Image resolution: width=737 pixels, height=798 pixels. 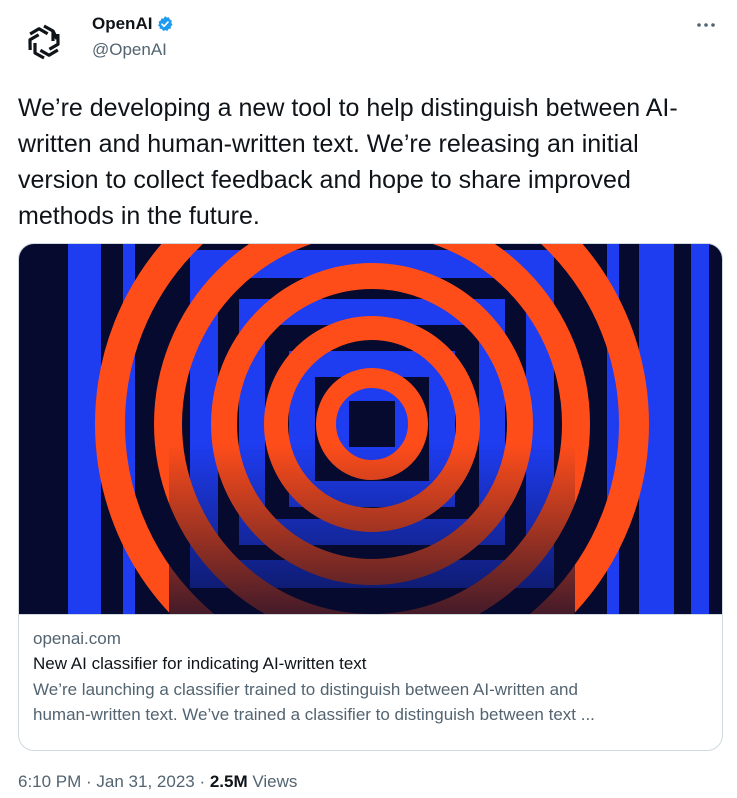 I want to click on openai-logo-icon, so click(x=44, y=42).